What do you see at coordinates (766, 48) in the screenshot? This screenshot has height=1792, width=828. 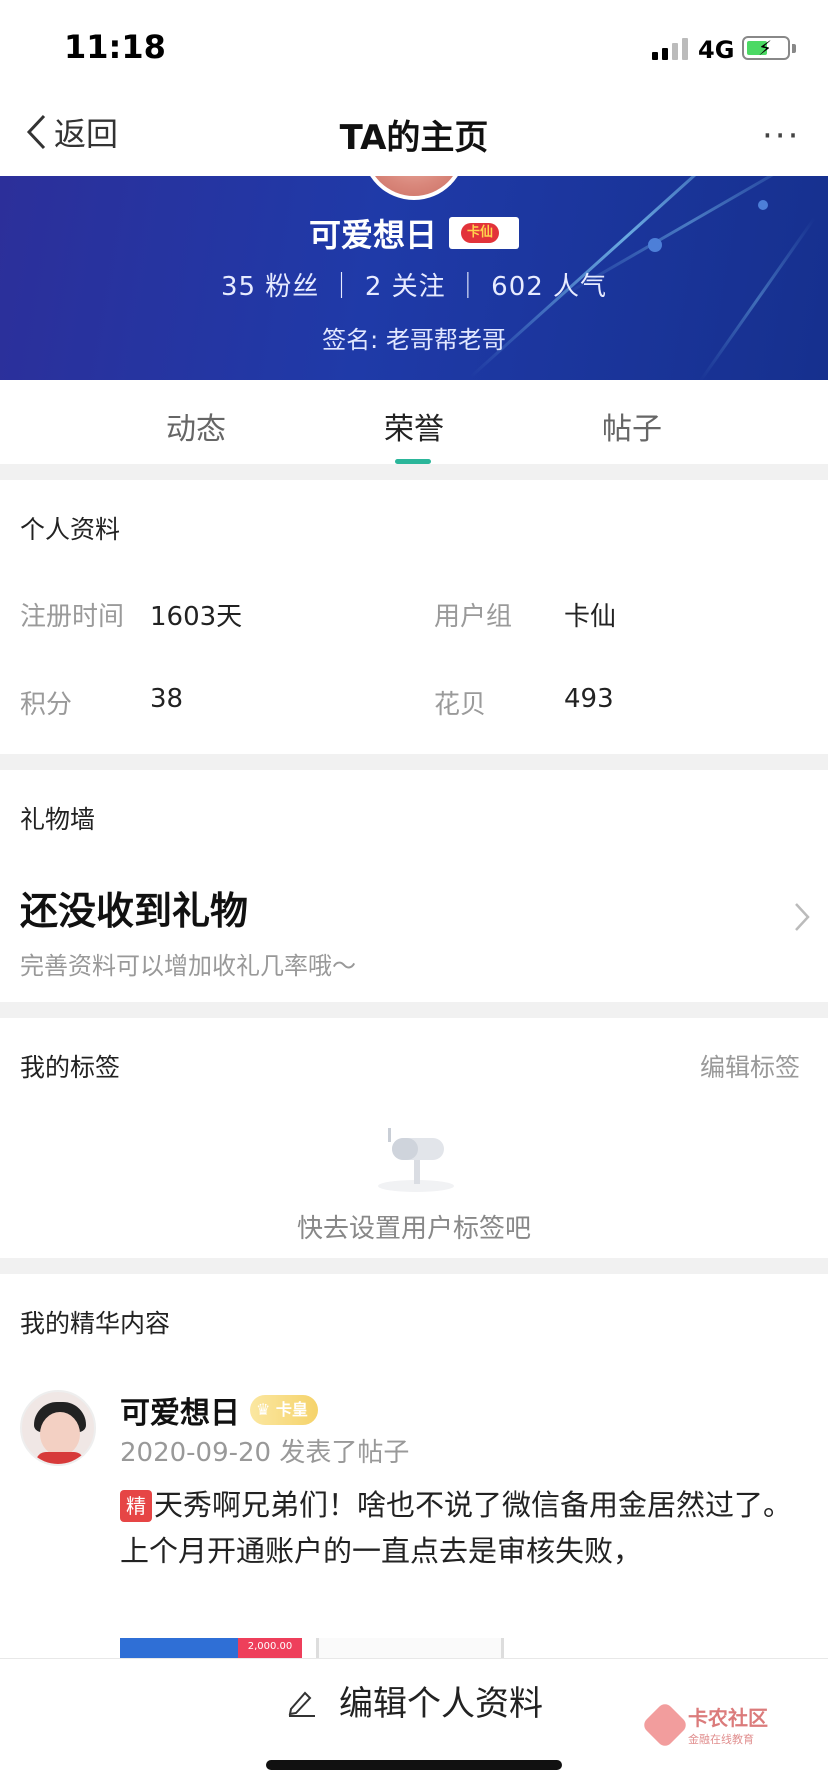 I see `battery-icon: ⚡` at bounding box center [766, 48].